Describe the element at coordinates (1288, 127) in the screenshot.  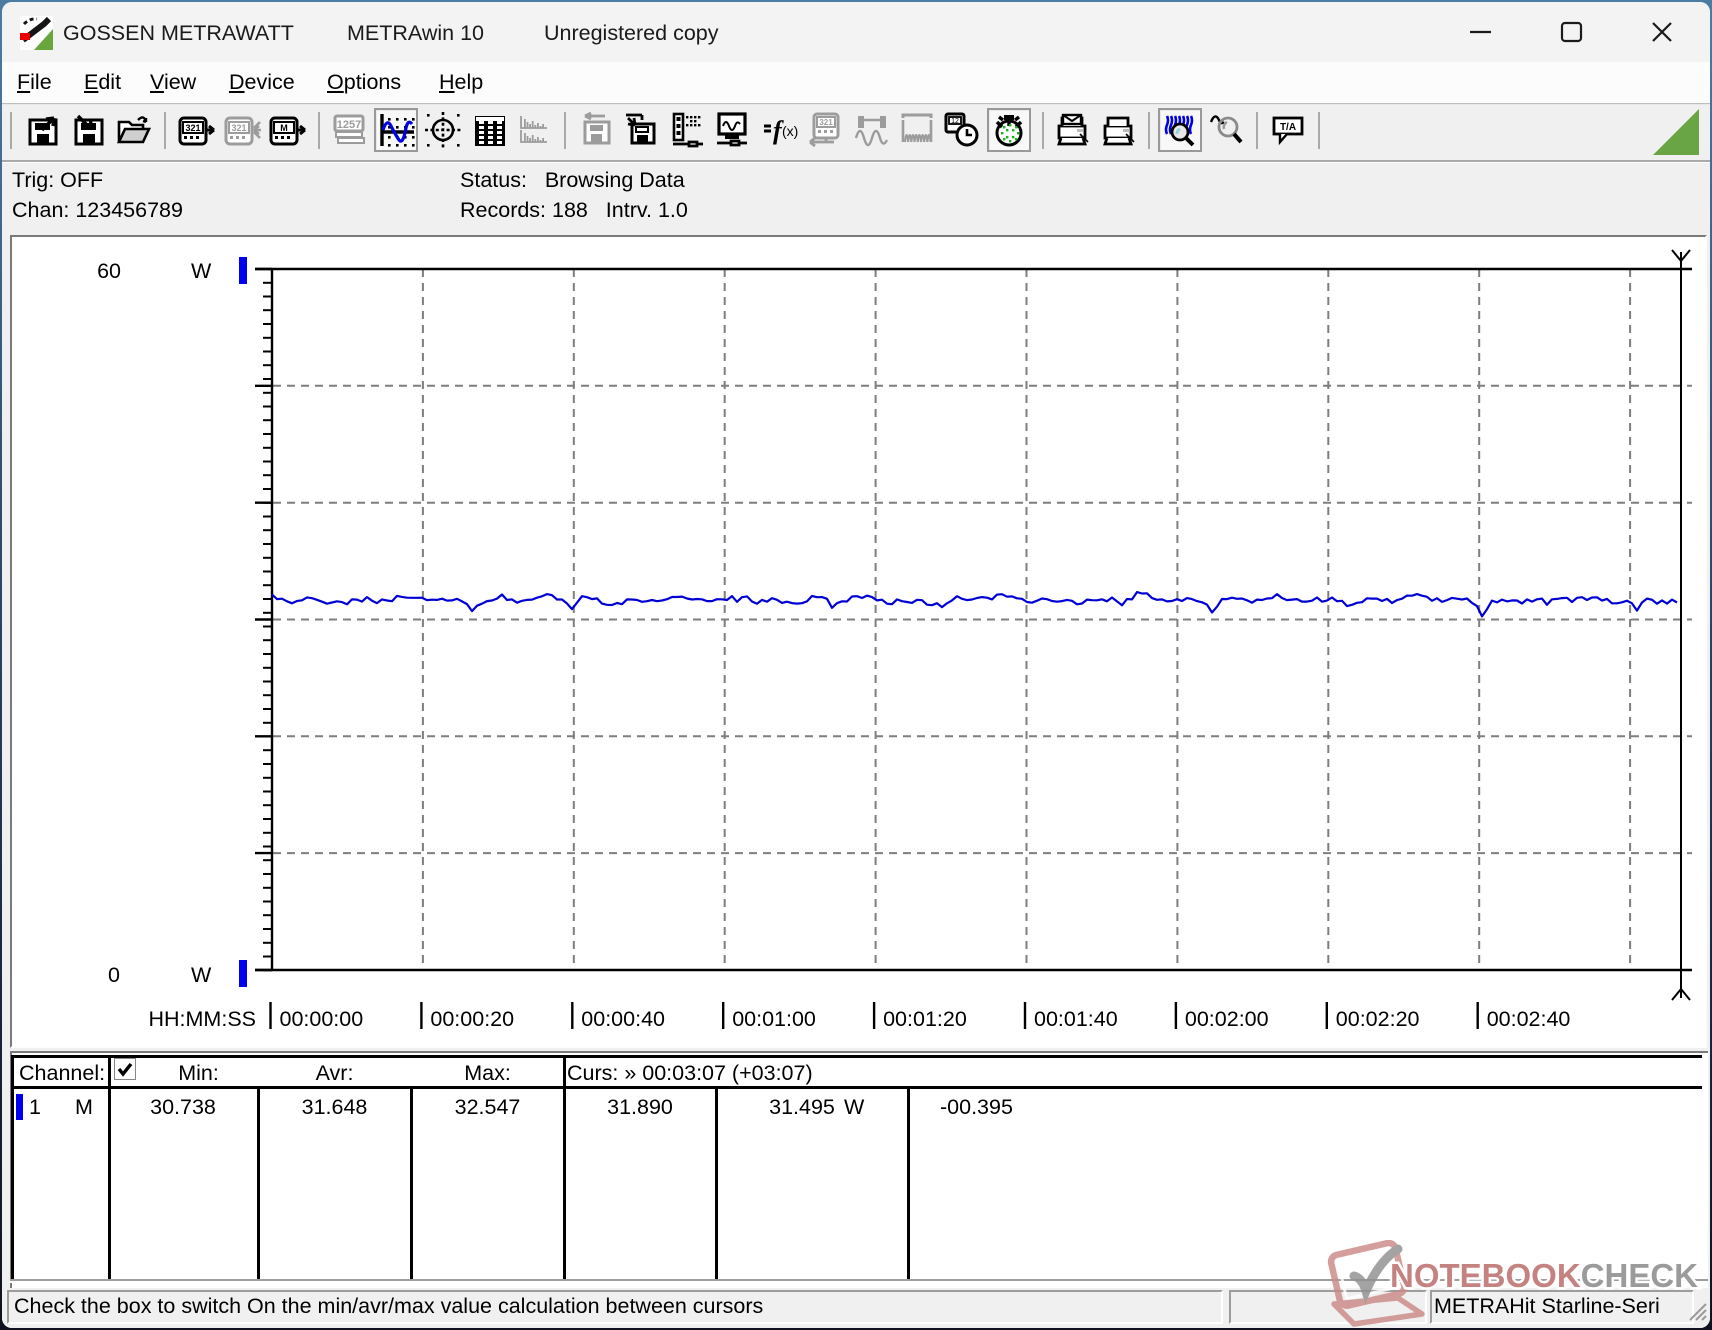
I see `svg-text: T/A` at that location.